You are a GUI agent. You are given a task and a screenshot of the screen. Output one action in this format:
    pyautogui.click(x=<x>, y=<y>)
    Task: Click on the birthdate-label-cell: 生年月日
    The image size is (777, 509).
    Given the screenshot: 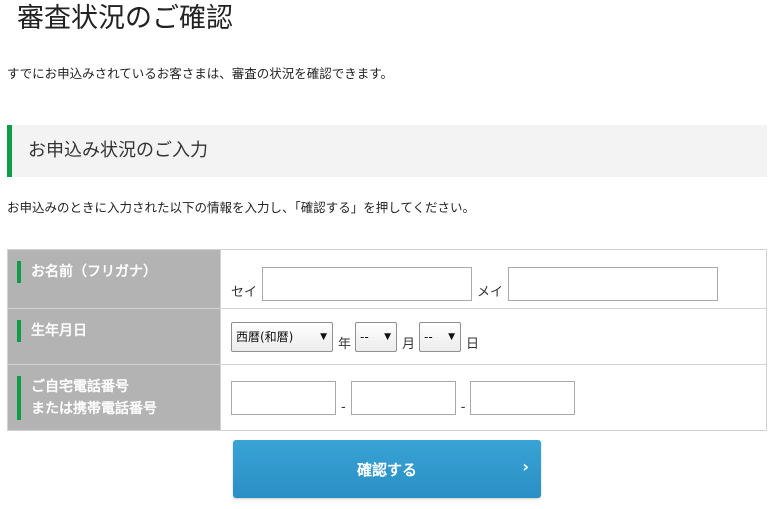 What is the action you would take?
    pyautogui.click(x=114, y=336)
    